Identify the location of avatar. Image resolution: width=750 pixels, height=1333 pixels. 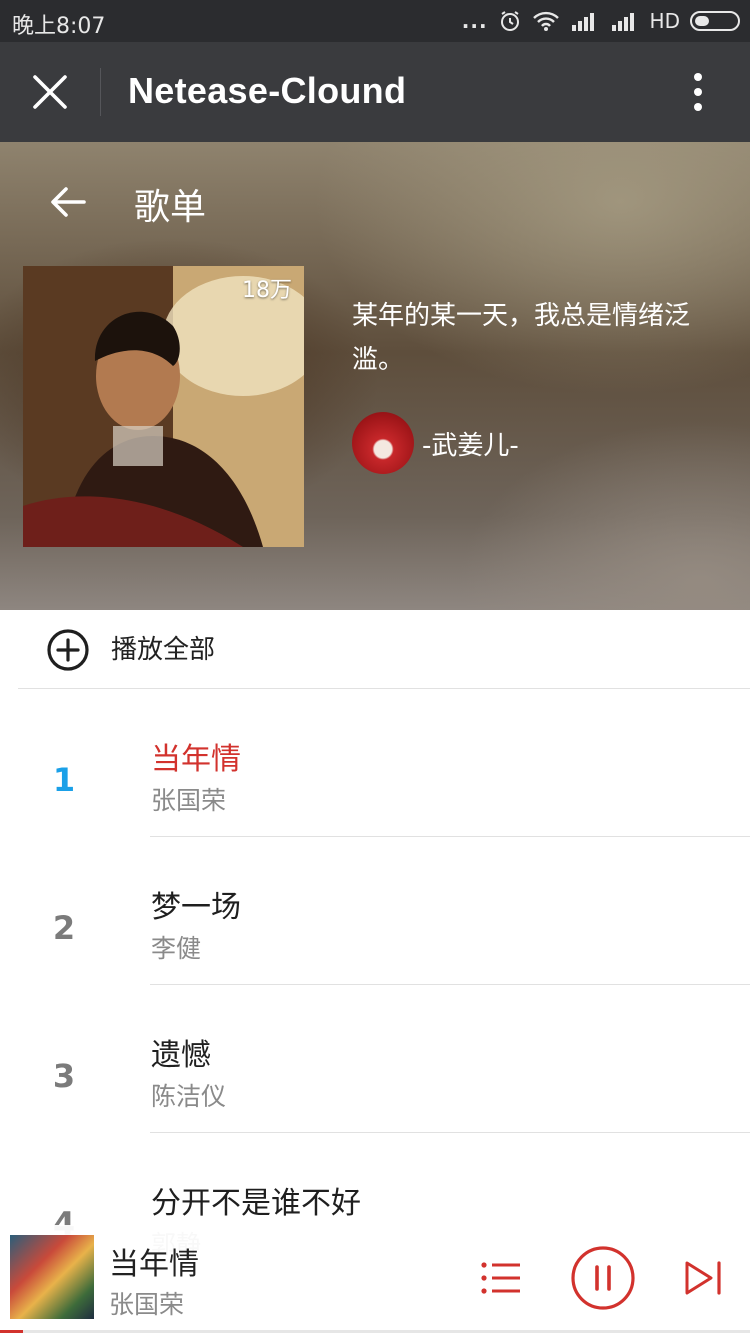
(383, 443).